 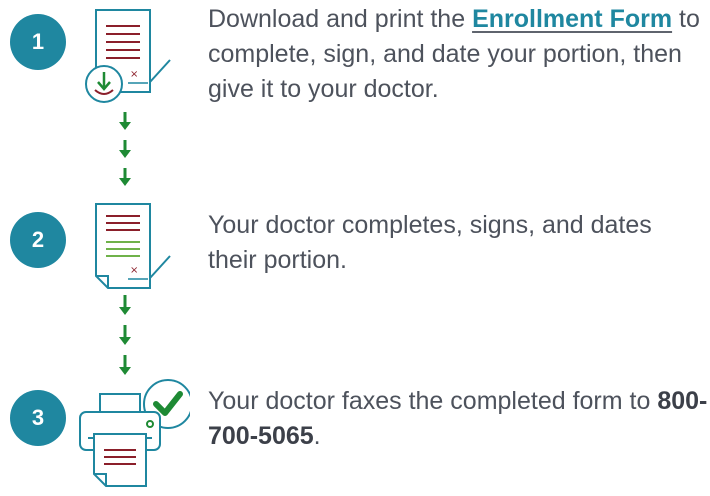 What do you see at coordinates (433, 401) in the screenshot?
I see `step-3-text-before: Your doctor faxes the completed form to` at bounding box center [433, 401].